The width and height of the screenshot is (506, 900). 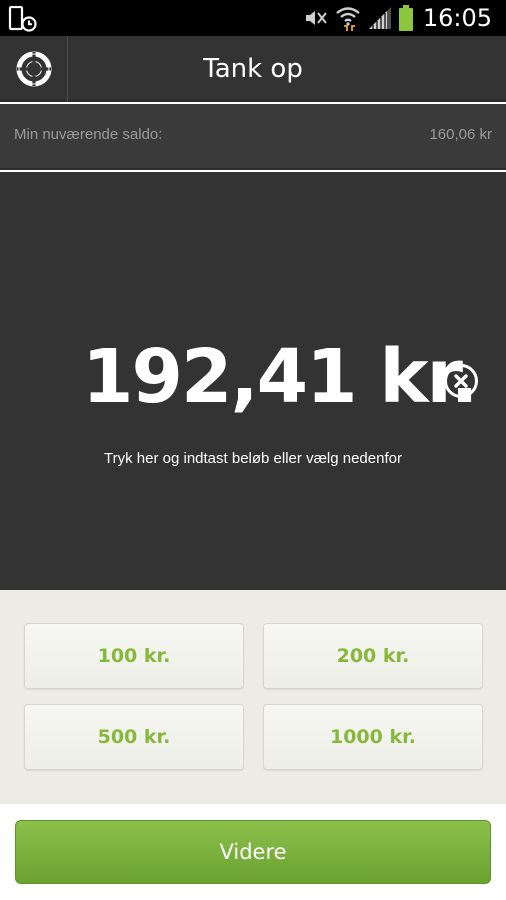 I want to click on page-title: Tank op, so click(x=253, y=69).